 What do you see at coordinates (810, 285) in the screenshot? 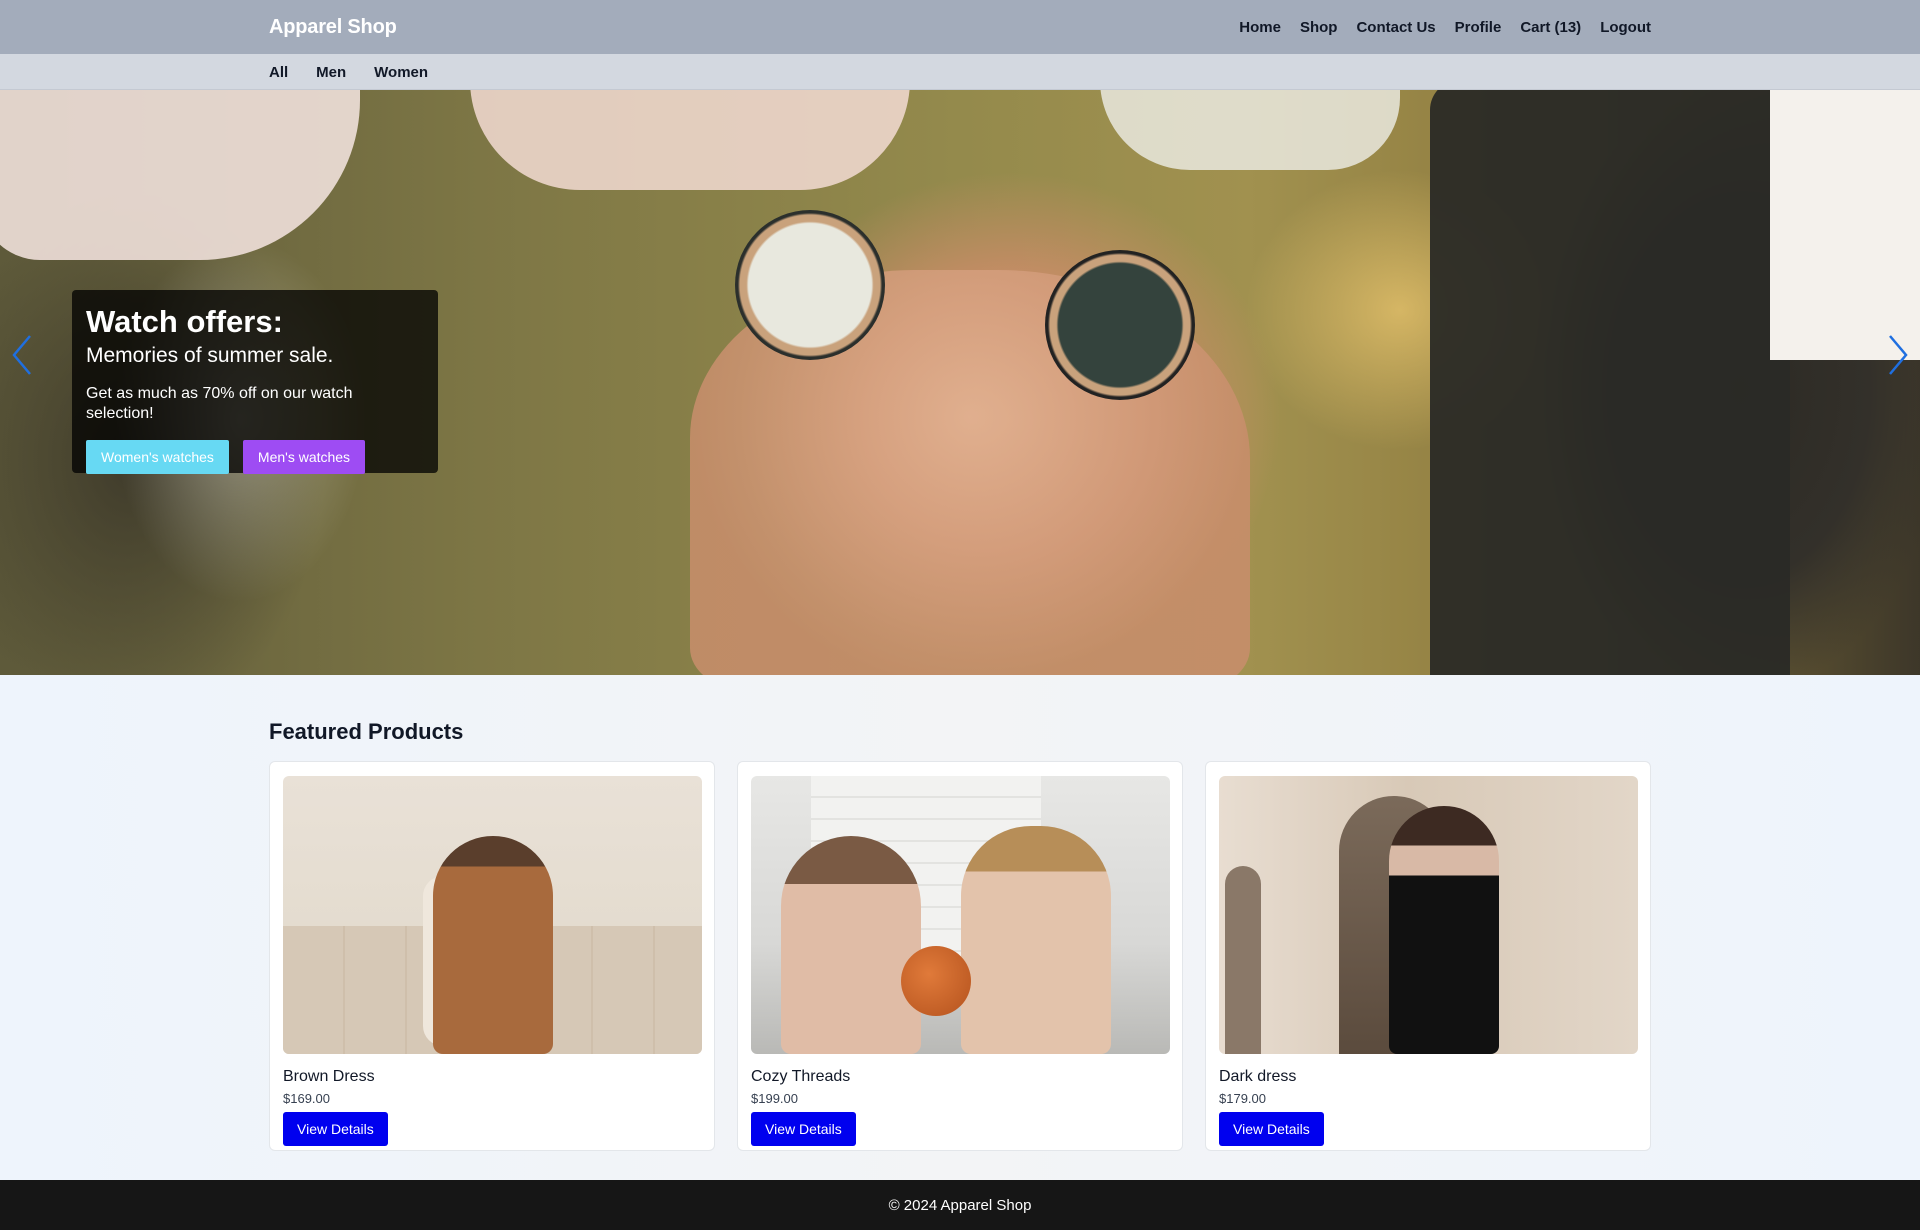
I see `hero-image-watch-white` at bounding box center [810, 285].